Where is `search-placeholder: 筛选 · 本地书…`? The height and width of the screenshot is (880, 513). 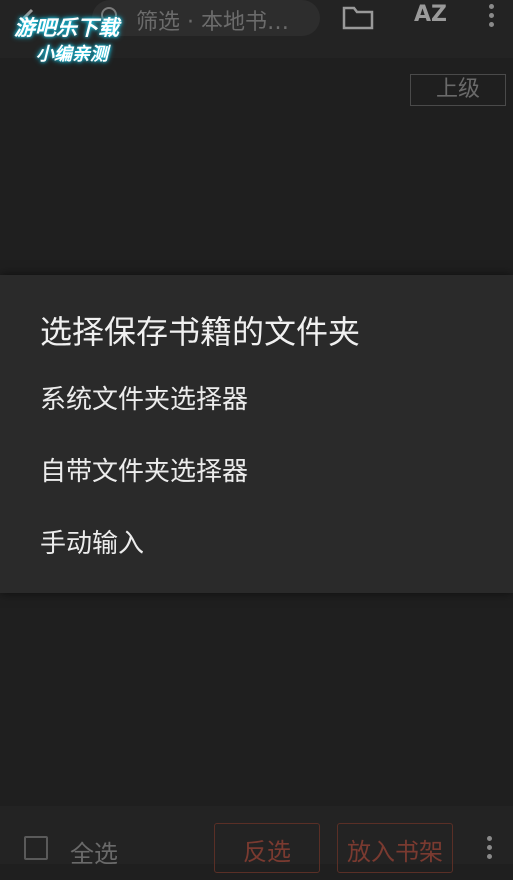 search-placeholder: 筛选 · 本地书… is located at coordinates (212, 22).